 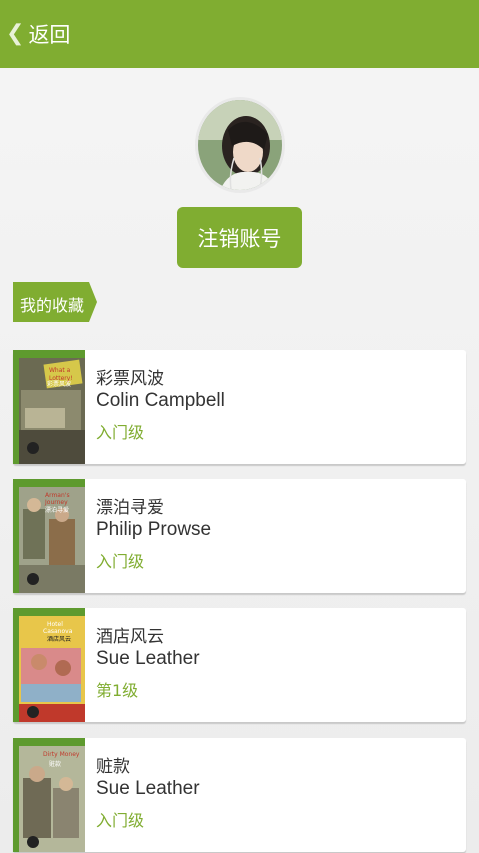 What do you see at coordinates (59, 639) in the screenshot?
I see `svg-text: 酒店风云` at bounding box center [59, 639].